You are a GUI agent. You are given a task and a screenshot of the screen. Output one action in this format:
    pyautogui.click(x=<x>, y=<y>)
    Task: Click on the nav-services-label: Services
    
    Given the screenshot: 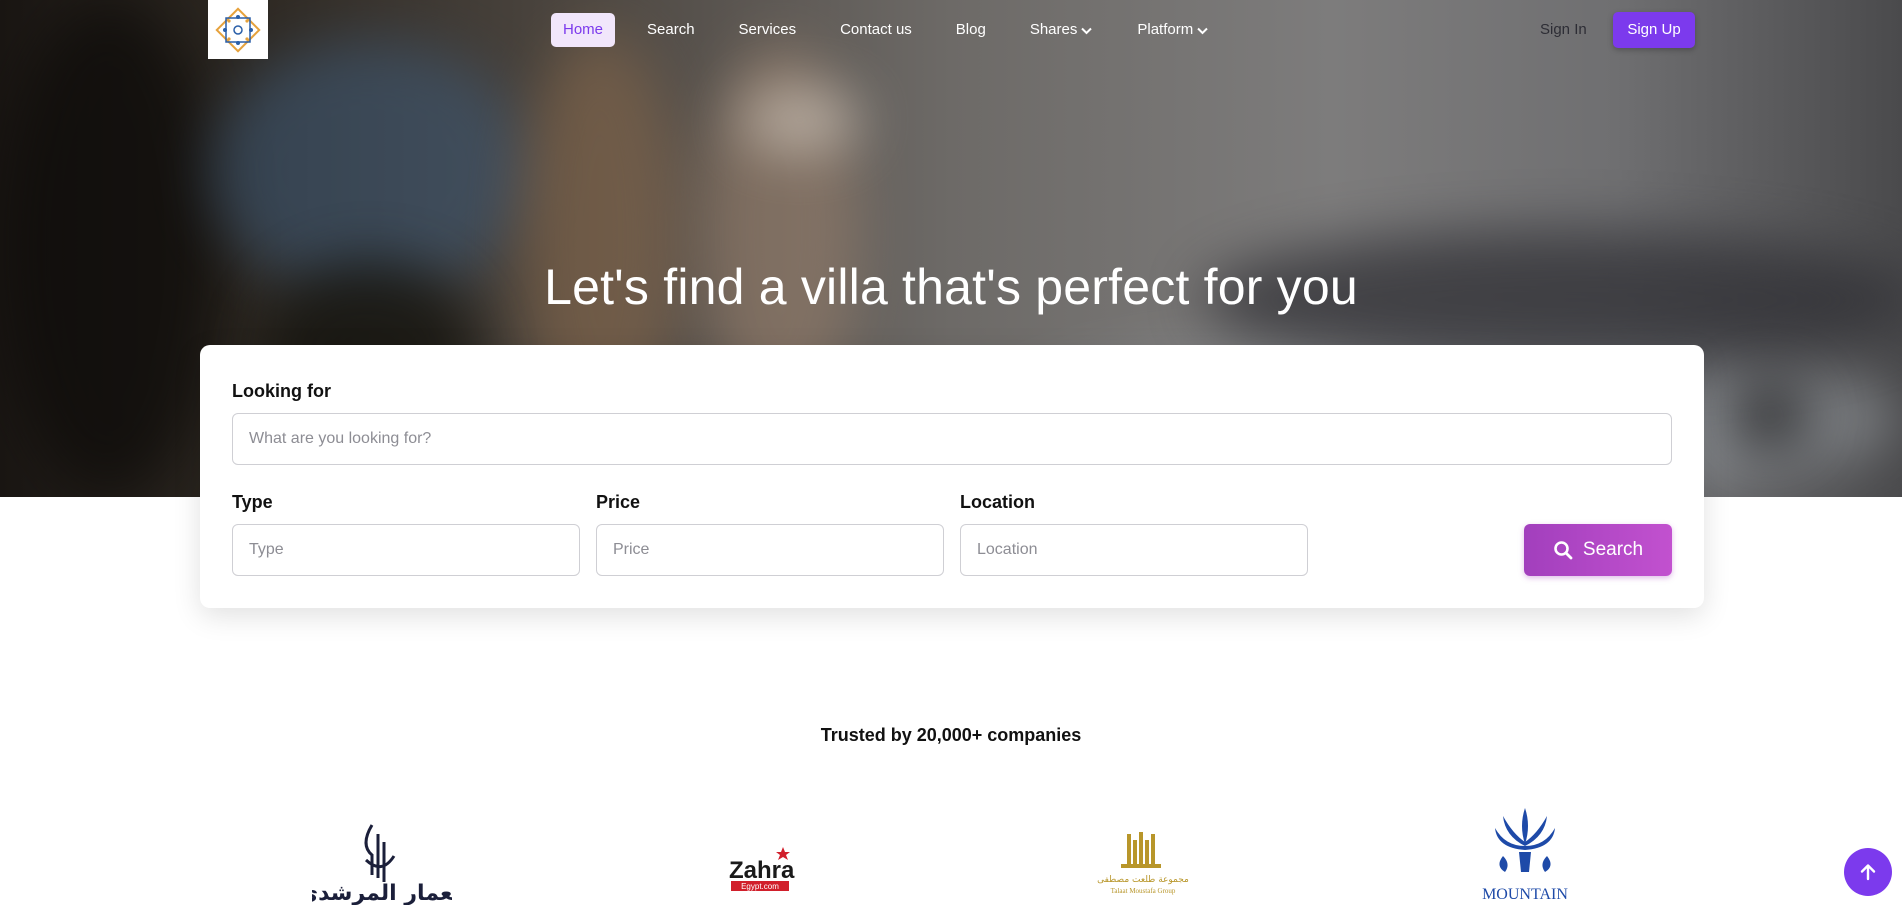 What is the action you would take?
    pyautogui.click(x=767, y=29)
    